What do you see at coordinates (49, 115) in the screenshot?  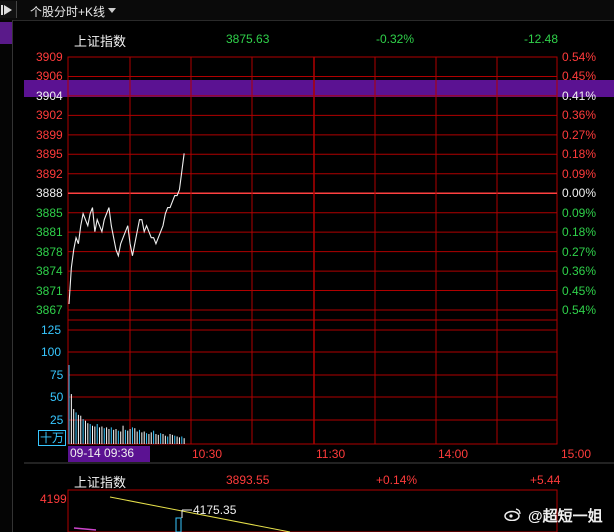 I see `y-price-label: 3902` at bounding box center [49, 115].